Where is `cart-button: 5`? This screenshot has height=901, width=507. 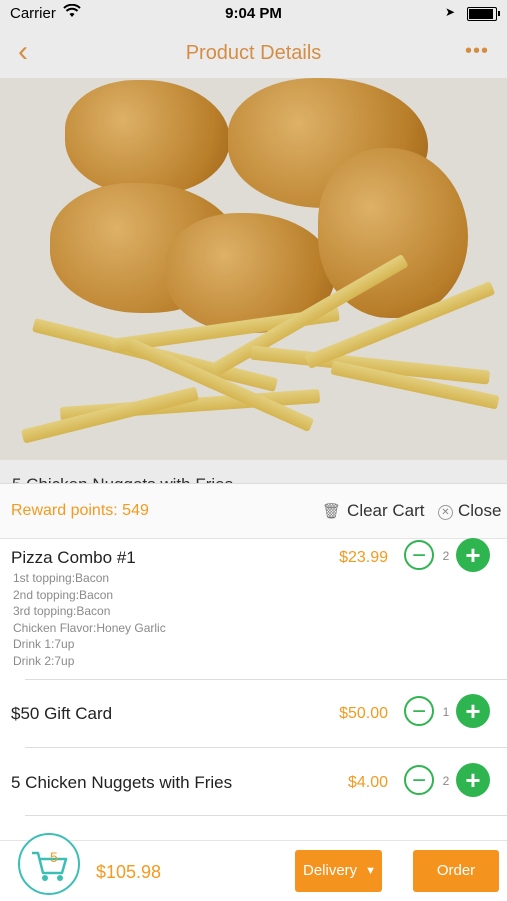
cart-button: 5 is located at coordinates (49, 864).